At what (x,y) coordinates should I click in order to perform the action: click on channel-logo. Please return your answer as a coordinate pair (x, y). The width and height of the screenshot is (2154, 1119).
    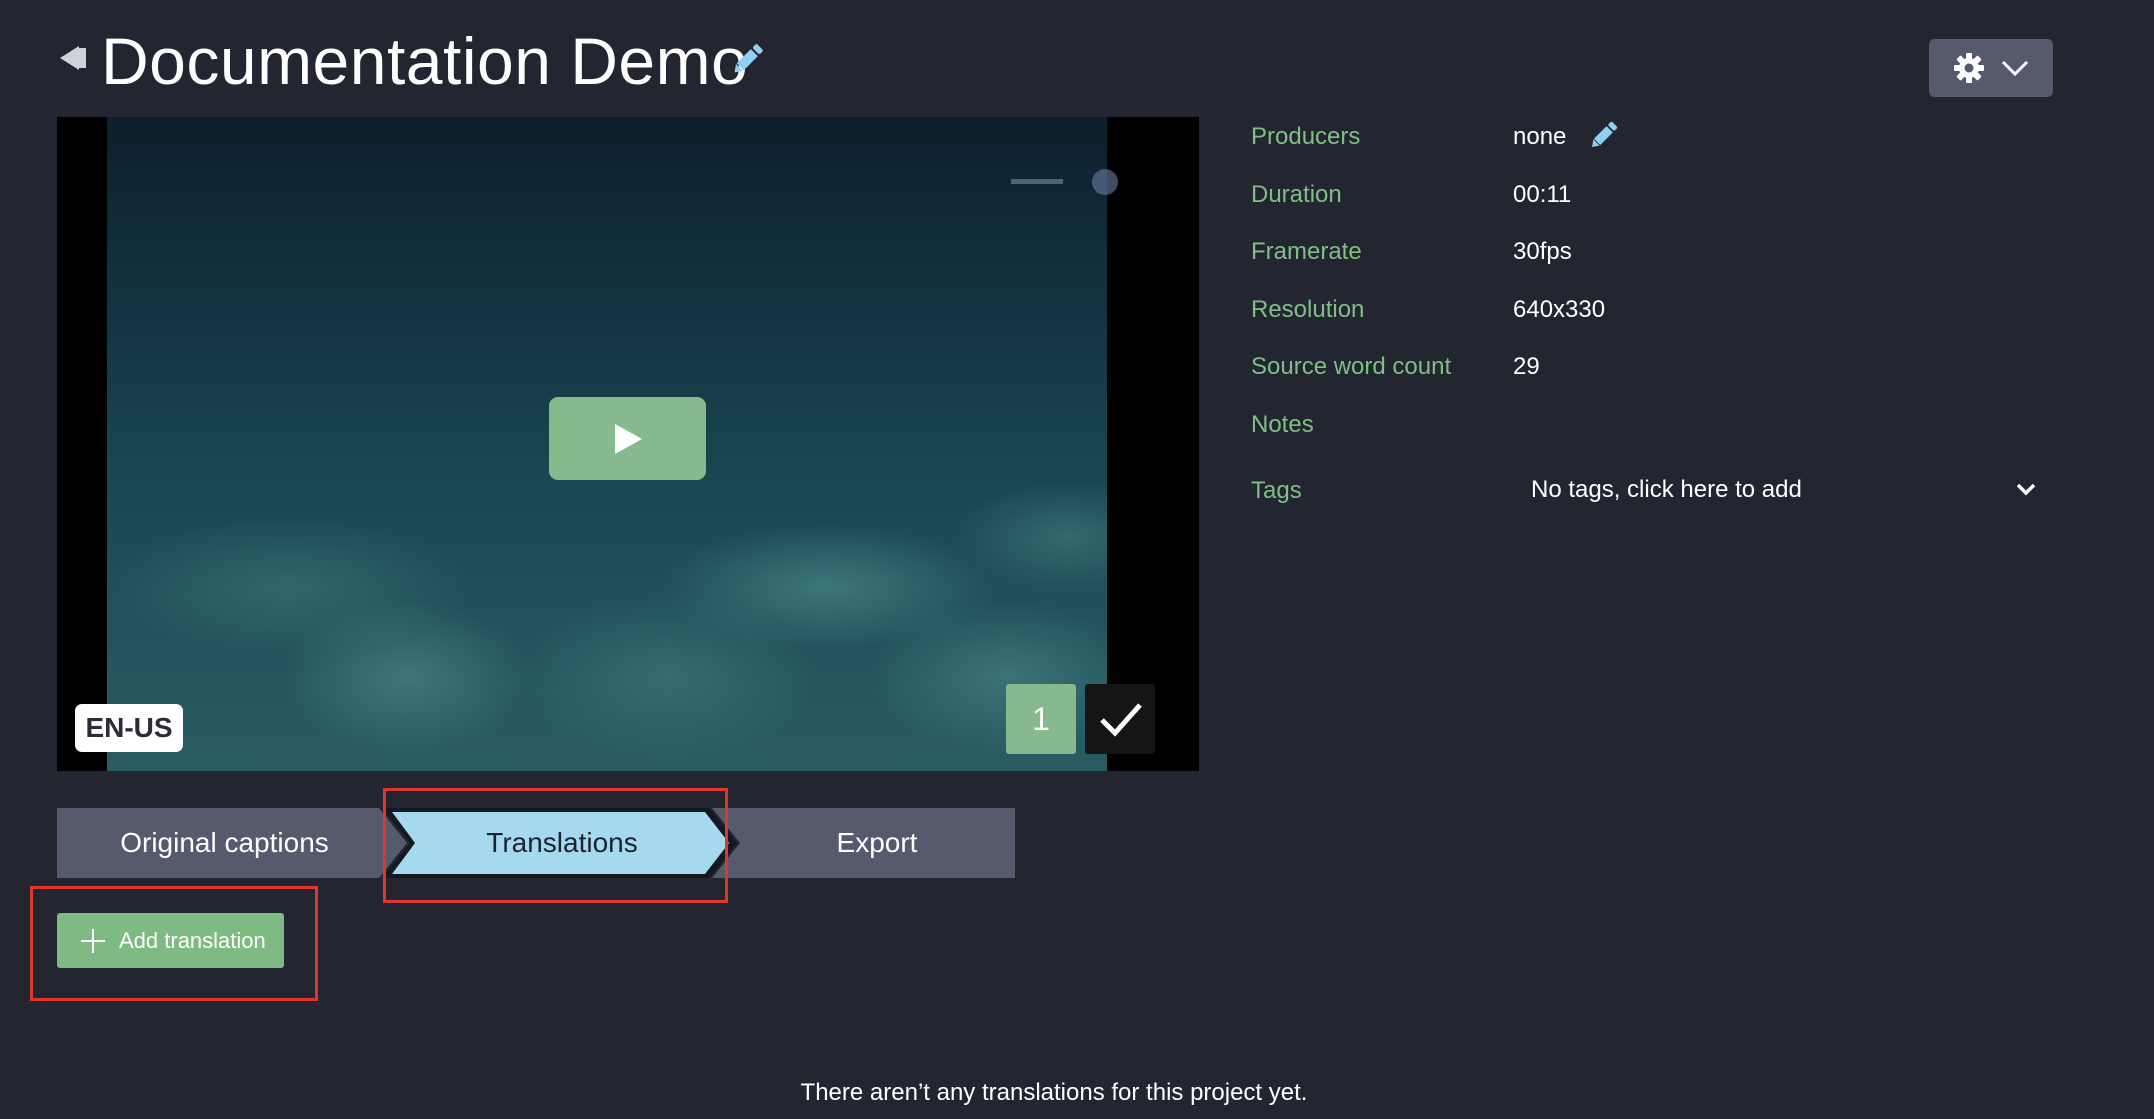
    Looking at the image, I should click on (1064, 182).